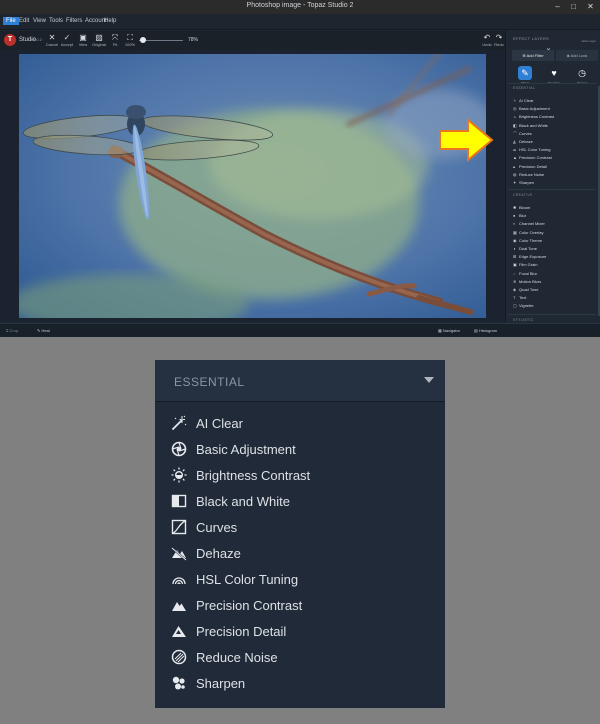 The width and height of the screenshot is (600, 724). What do you see at coordinates (533, 166) in the screenshot?
I see `filter-item-label: Precision Detail` at bounding box center [533, 166].